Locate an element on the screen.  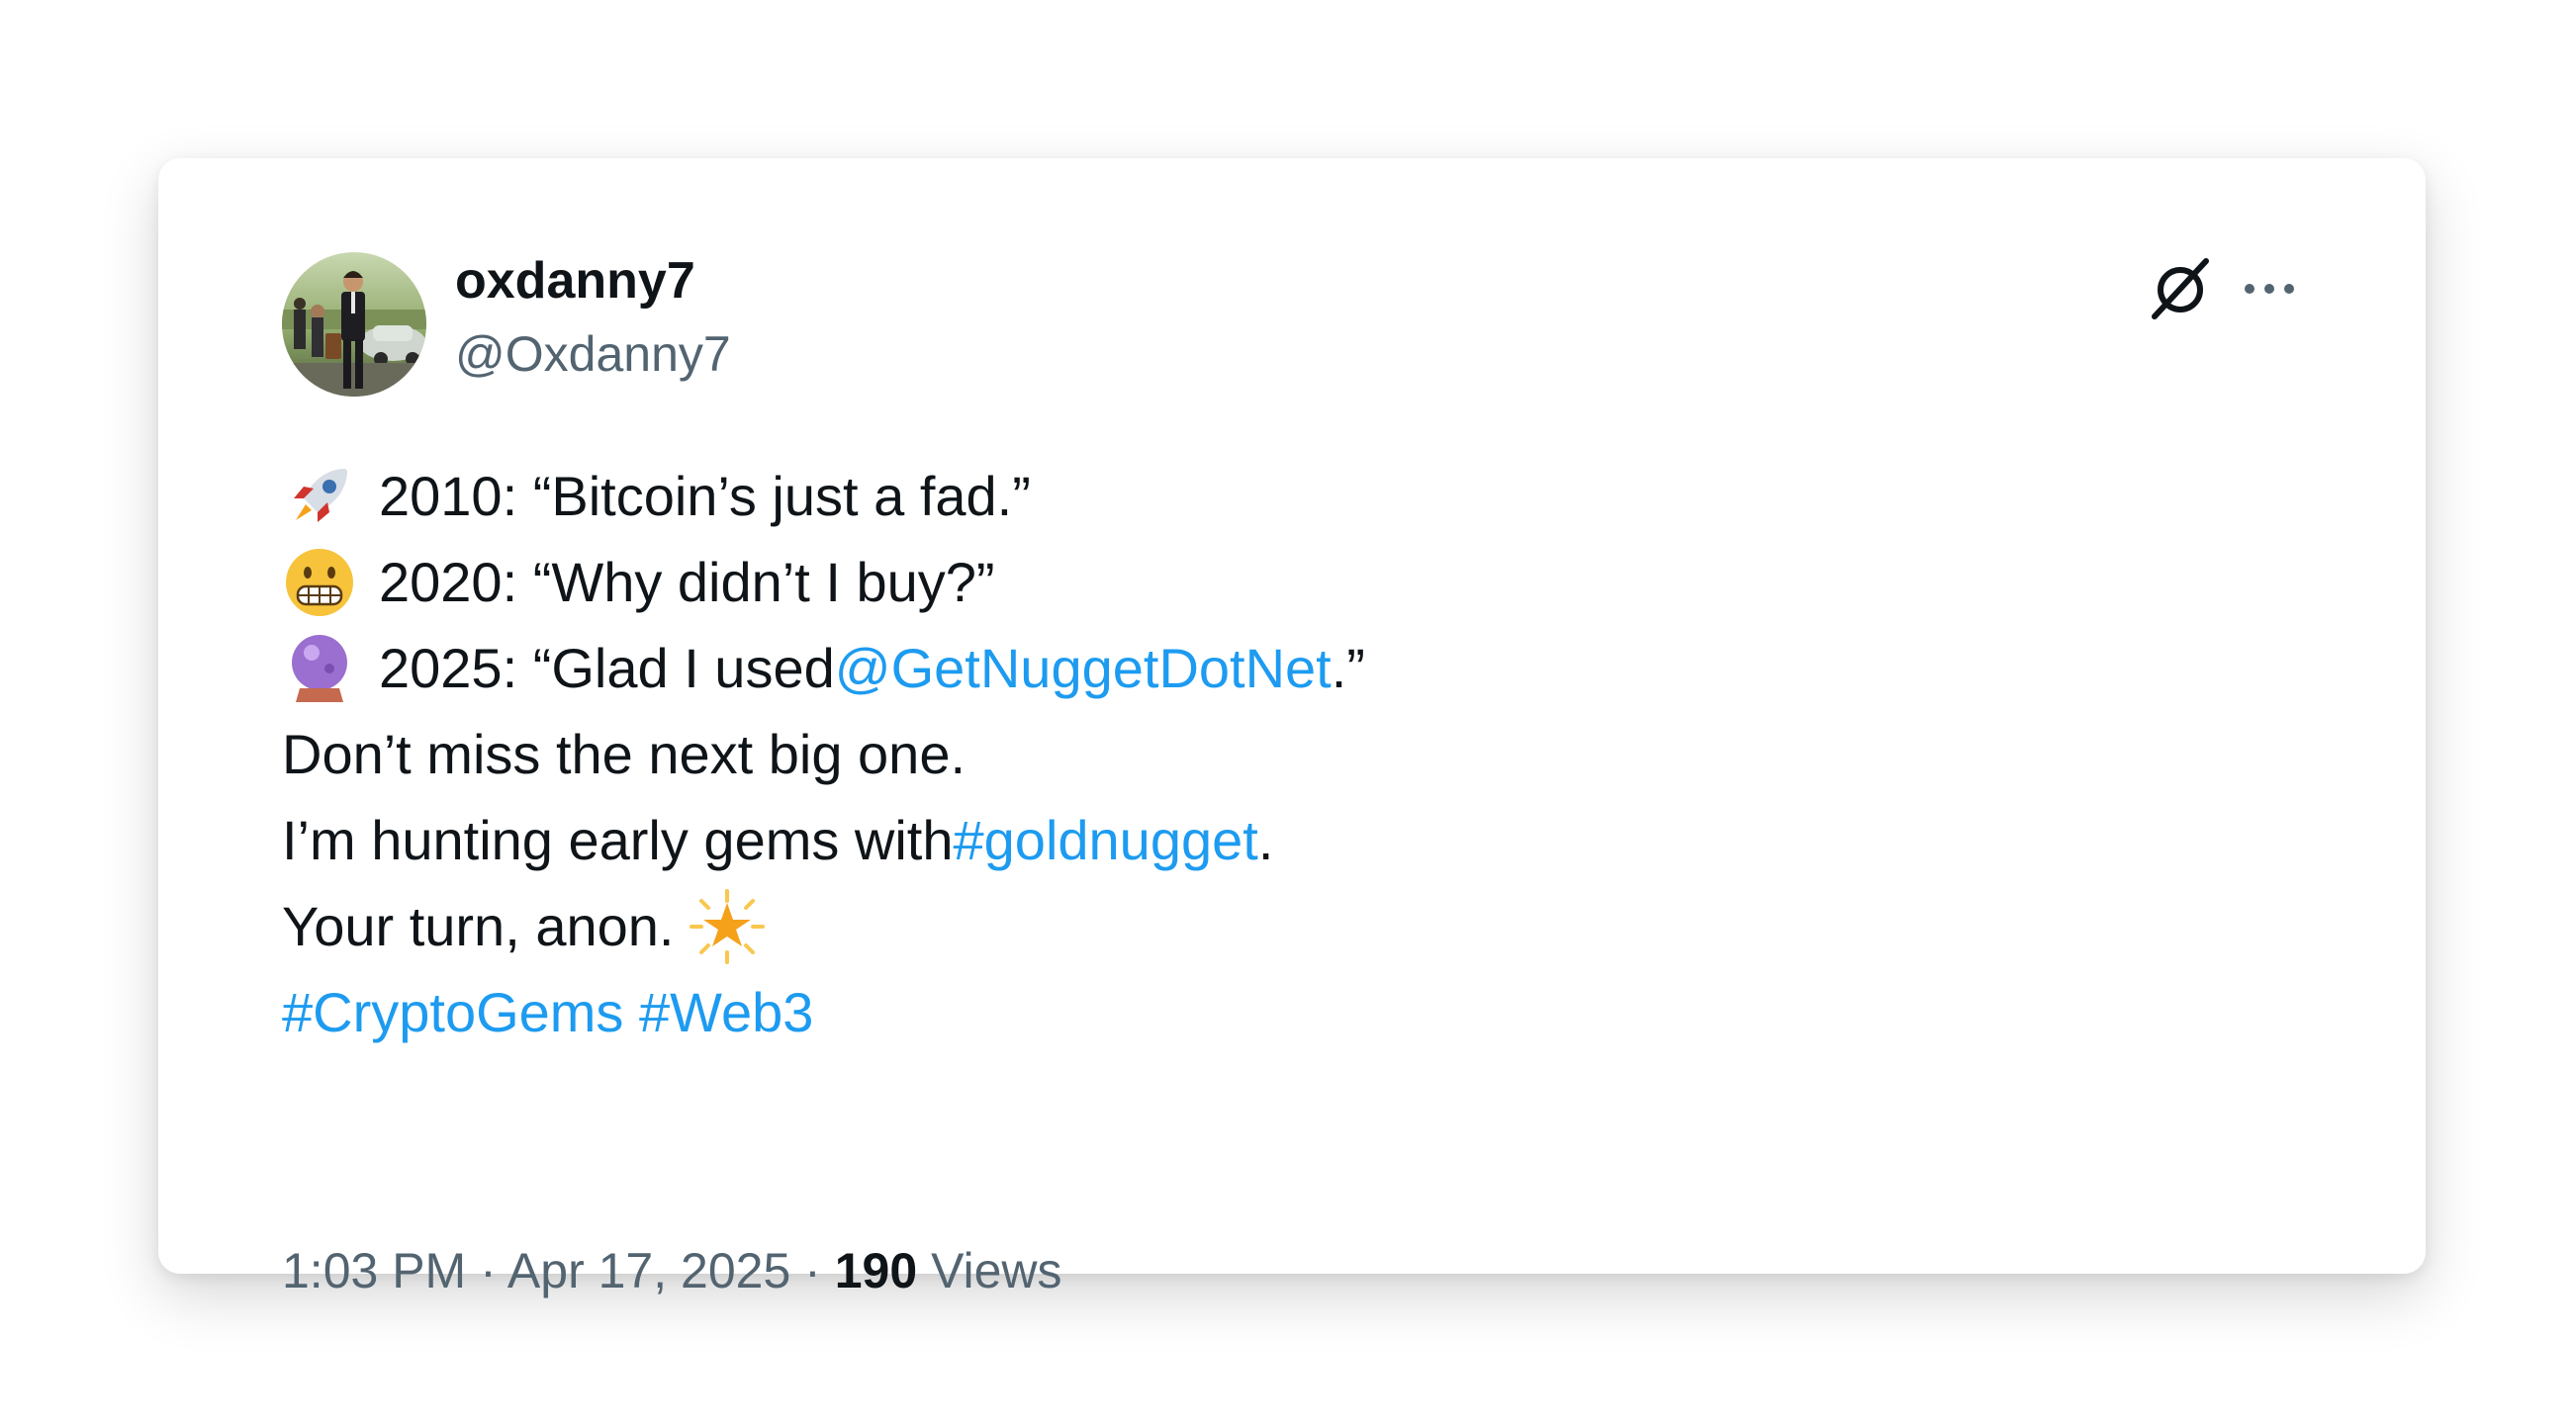
tweet-date: Apr 17, 2025 is located at coordinates (648, 1270).